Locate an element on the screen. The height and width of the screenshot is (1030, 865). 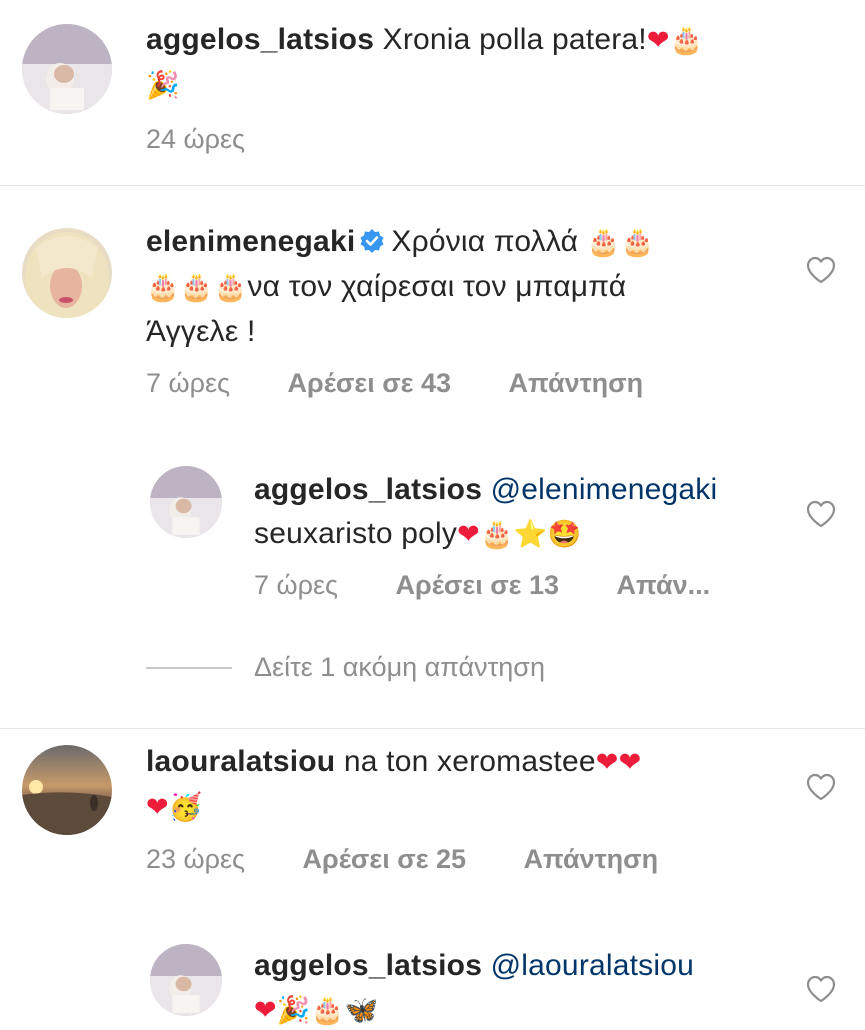
comment-body: laouralatsiou na ton xeromastee❤❤ ❤🥳 is located at coordinates (476, 785).